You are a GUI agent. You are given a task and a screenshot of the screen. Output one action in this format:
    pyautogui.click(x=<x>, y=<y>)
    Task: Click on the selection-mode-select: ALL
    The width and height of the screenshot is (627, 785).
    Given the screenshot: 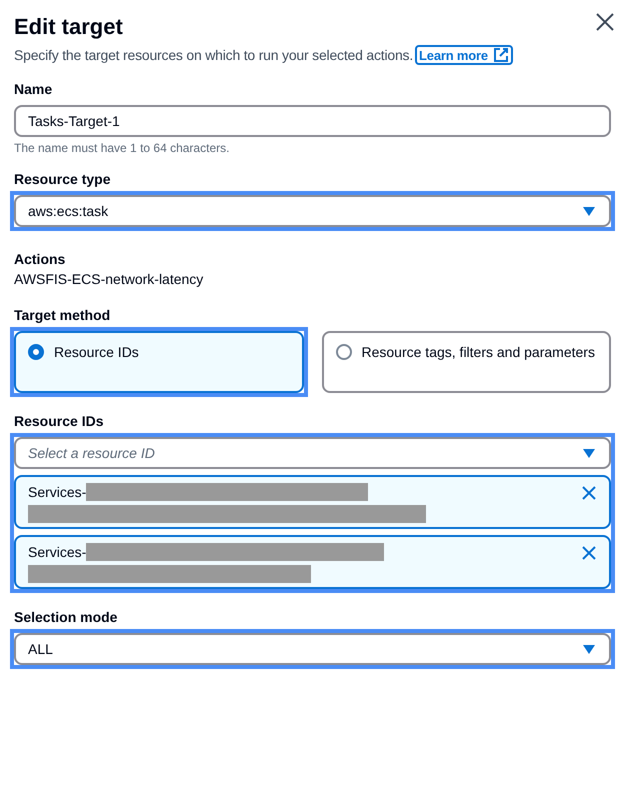 What is the action you would take?
    pyautogui.click(x=312, y=649)
    